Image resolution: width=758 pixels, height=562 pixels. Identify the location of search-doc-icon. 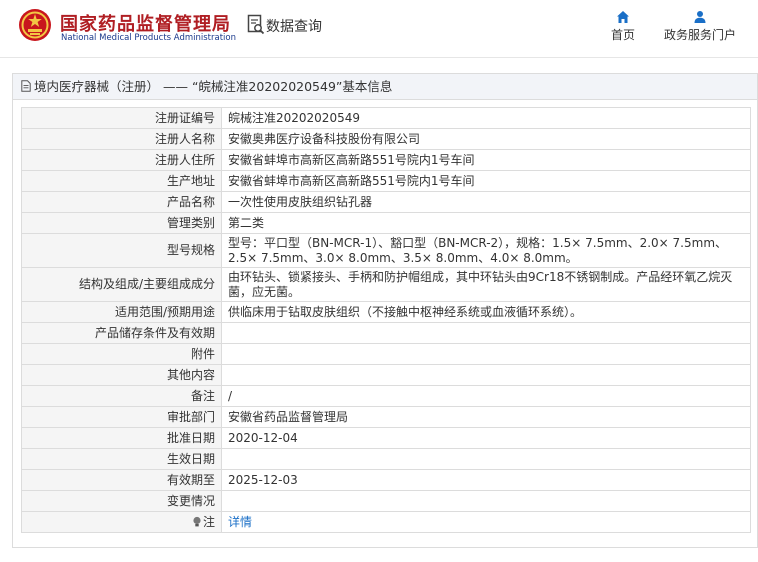
(256, 24).